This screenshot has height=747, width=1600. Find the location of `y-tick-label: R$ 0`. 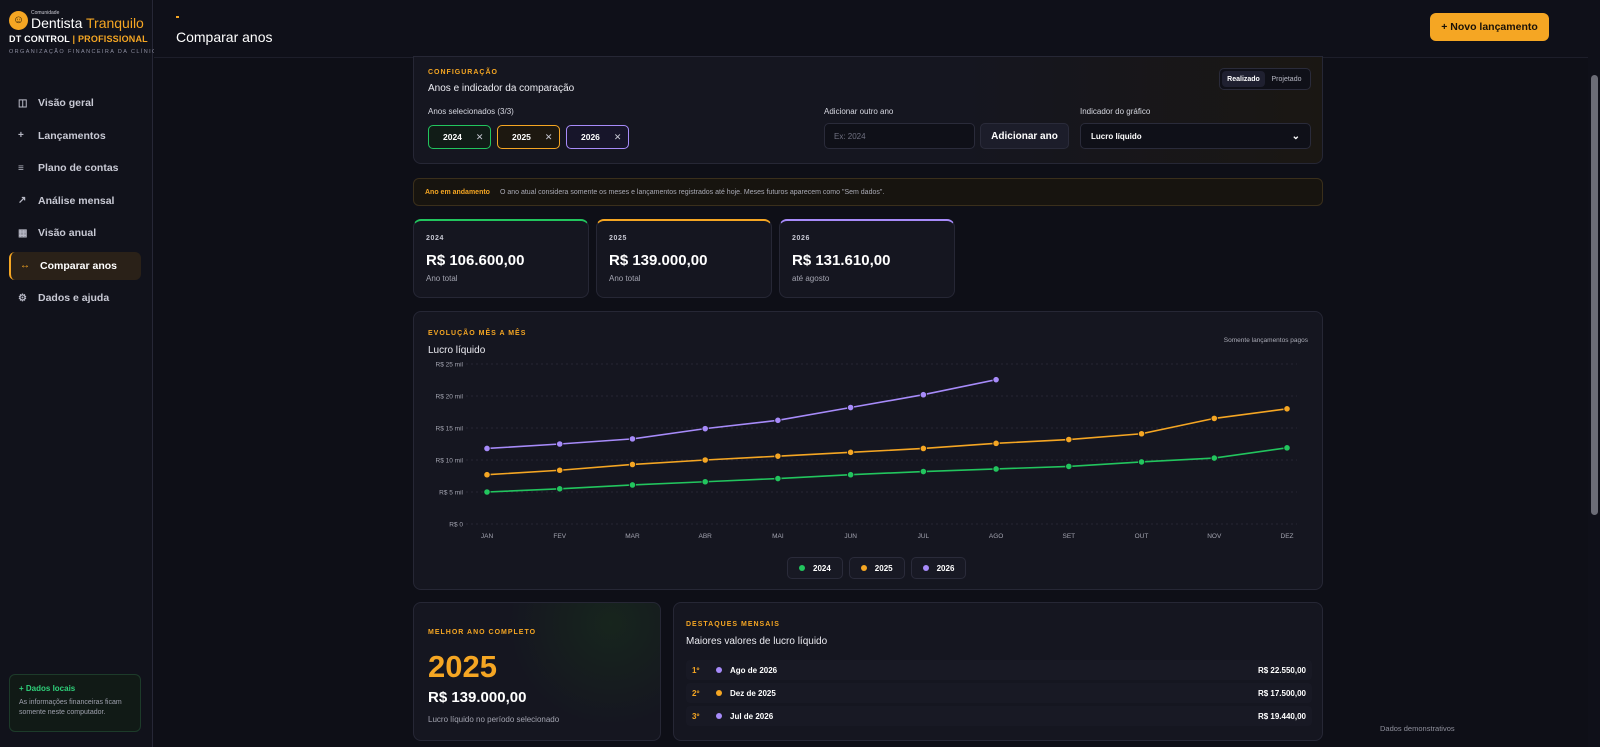

y-tick-label: R$ 0 is located at coordinates (456, 525).